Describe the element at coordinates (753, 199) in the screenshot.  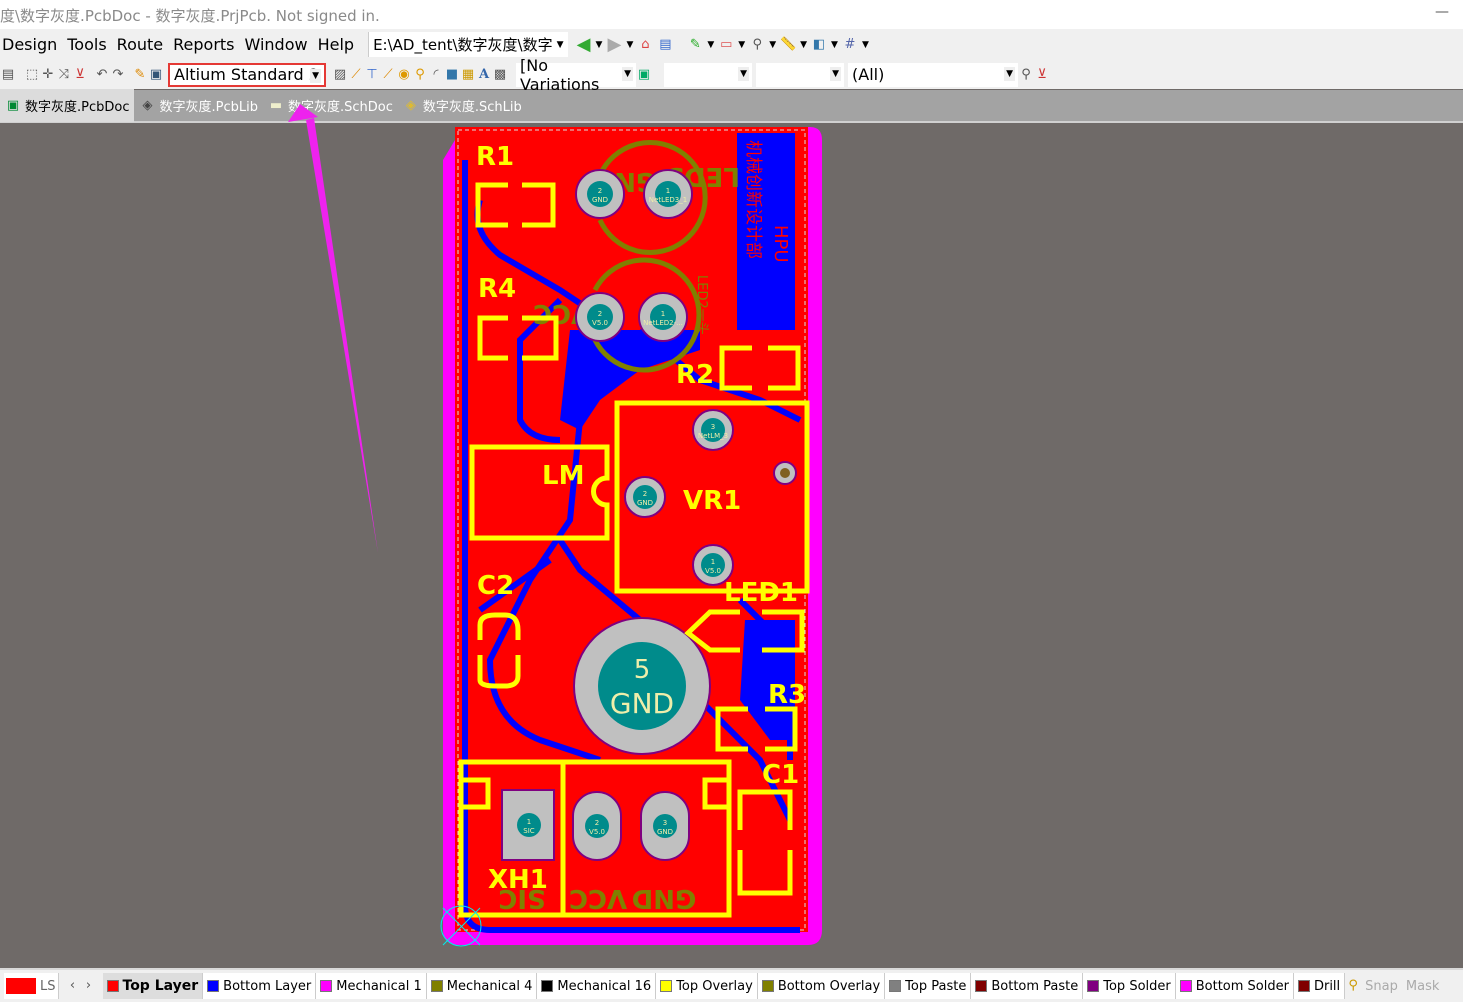
I see `bottom-text-dept: 机械创新设计部` at that location.